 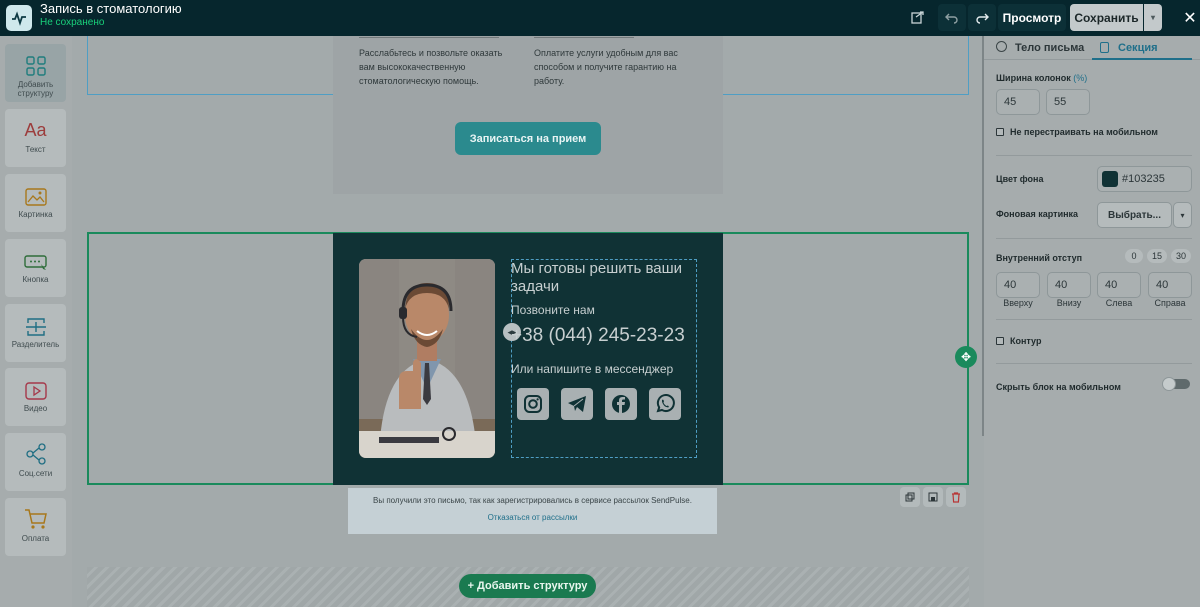 I want to click on tab-section: Секция, so click(x=1138, y=48).